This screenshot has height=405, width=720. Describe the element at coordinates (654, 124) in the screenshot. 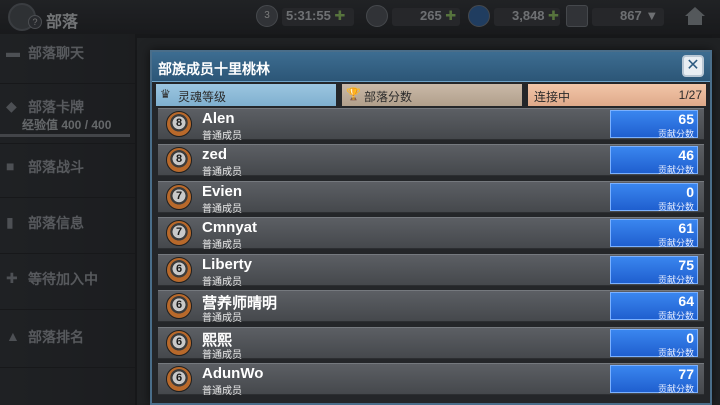

I see `contribution-score: 65 贡献分数` at that location.